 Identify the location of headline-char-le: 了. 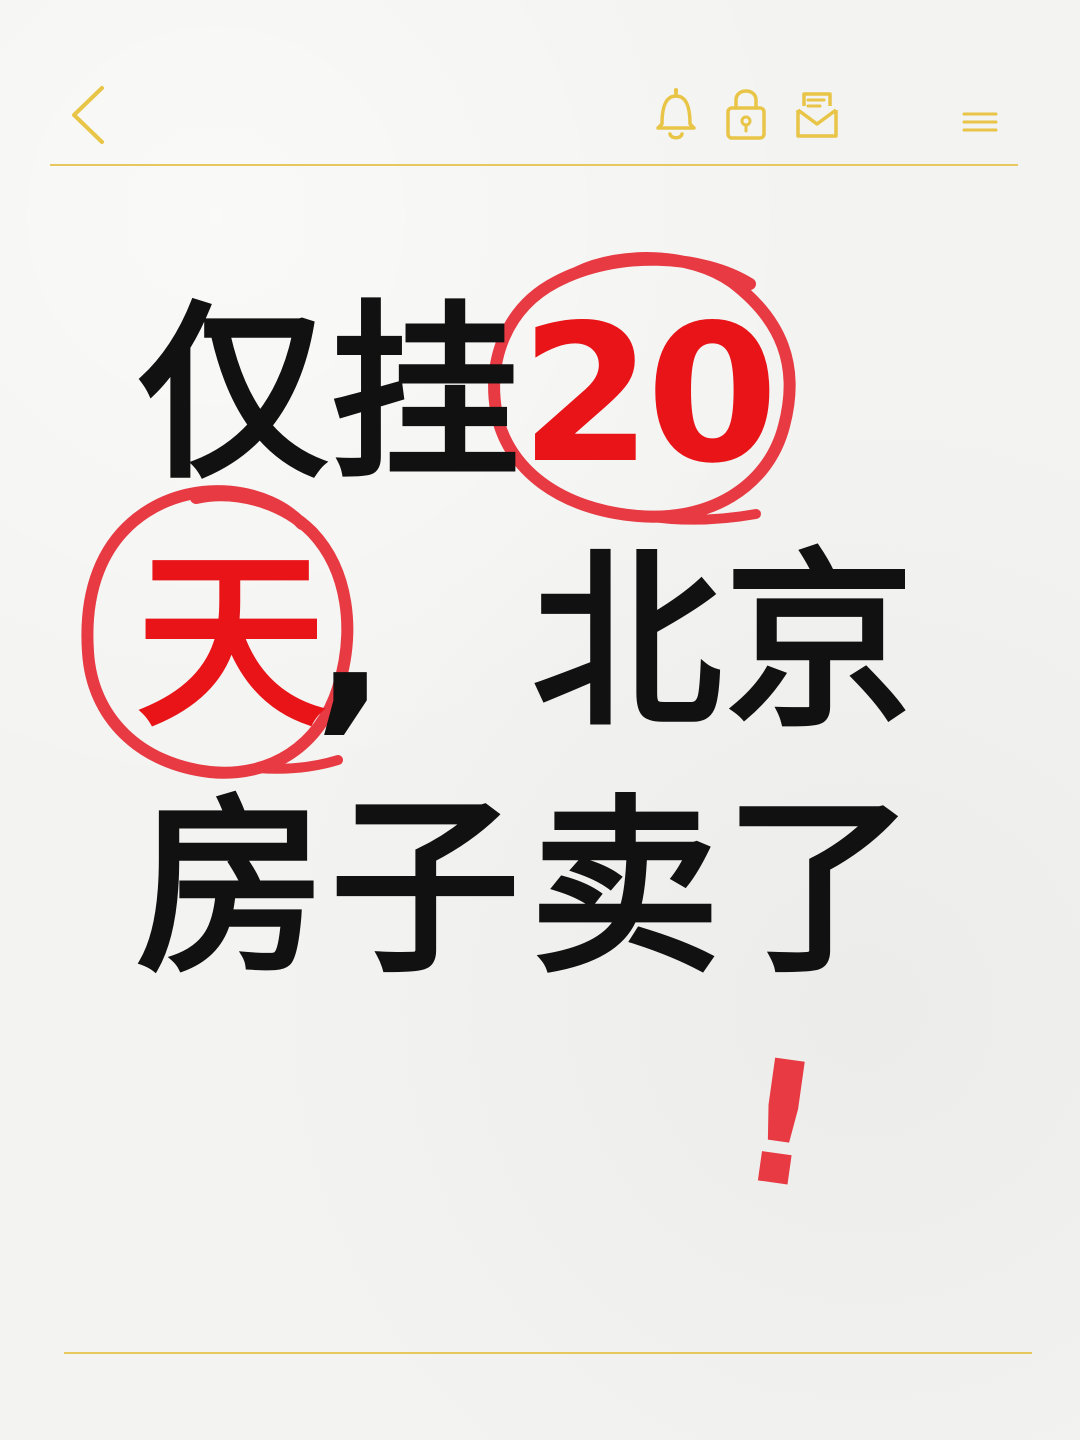
(819, 888).